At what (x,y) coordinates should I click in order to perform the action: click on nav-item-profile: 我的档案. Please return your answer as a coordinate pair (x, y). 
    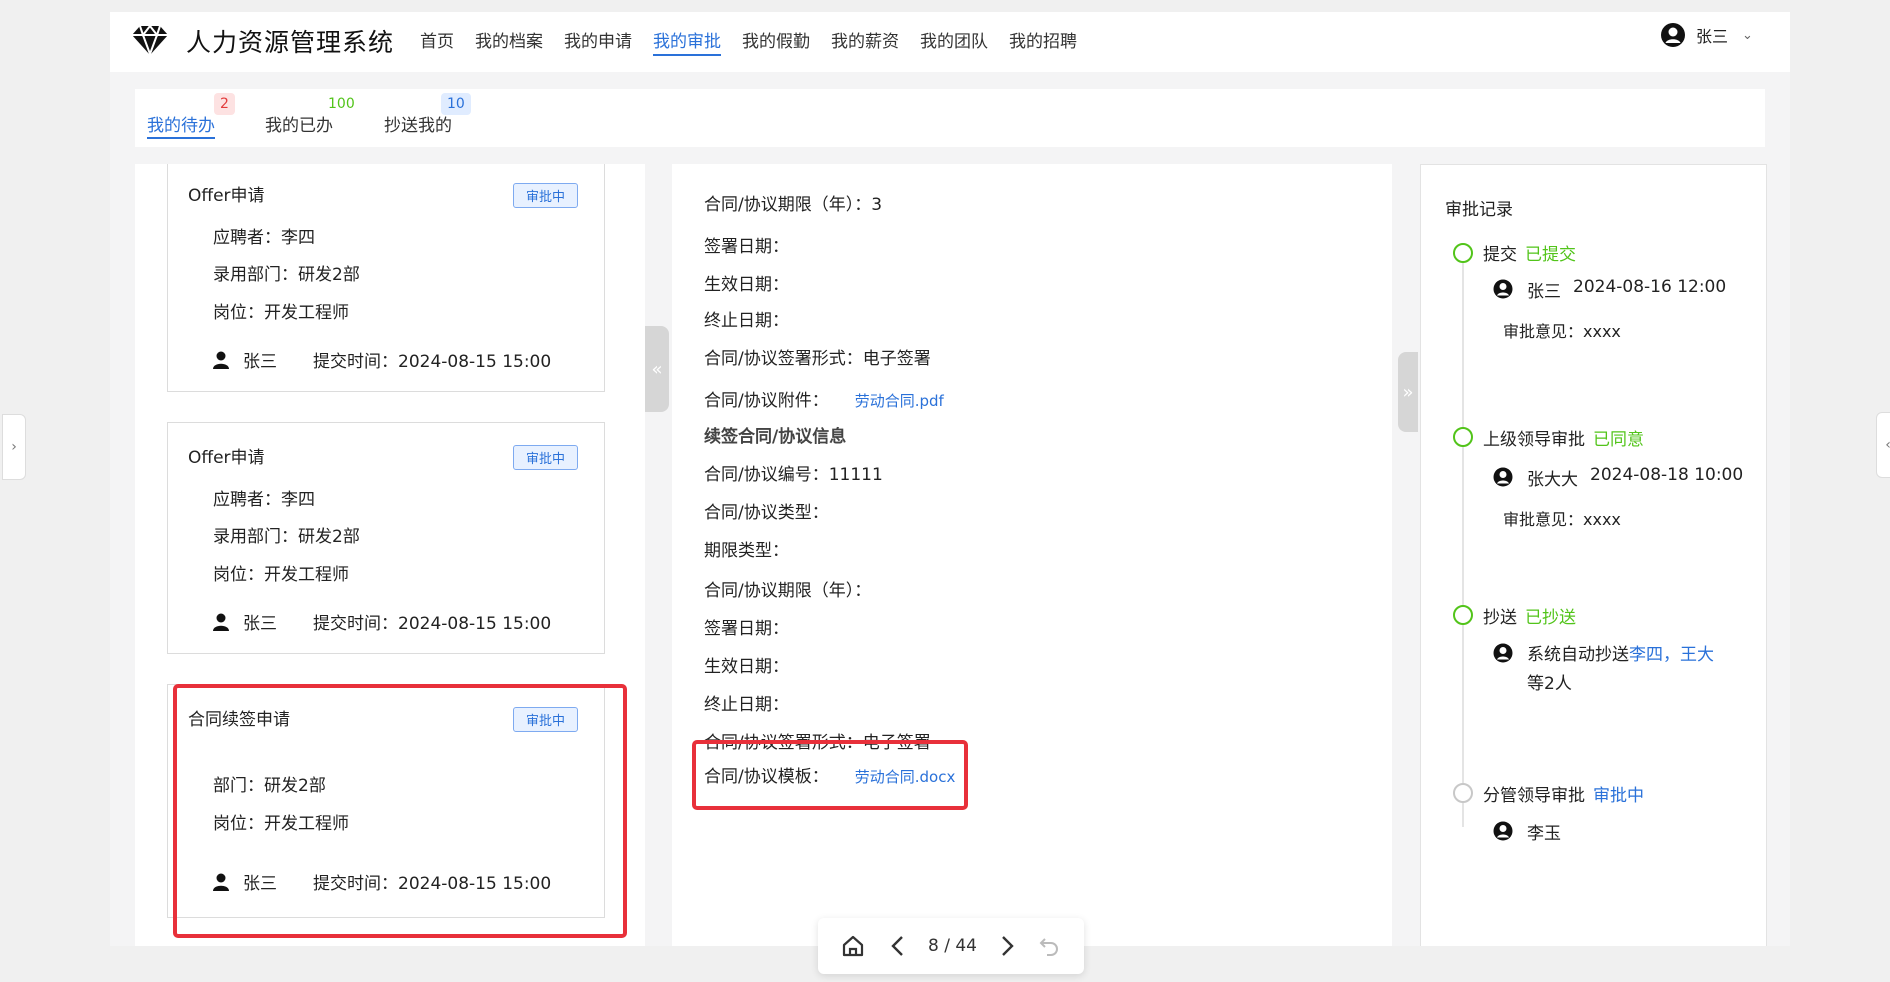
    Looking at the image, I should click on (509, 41).